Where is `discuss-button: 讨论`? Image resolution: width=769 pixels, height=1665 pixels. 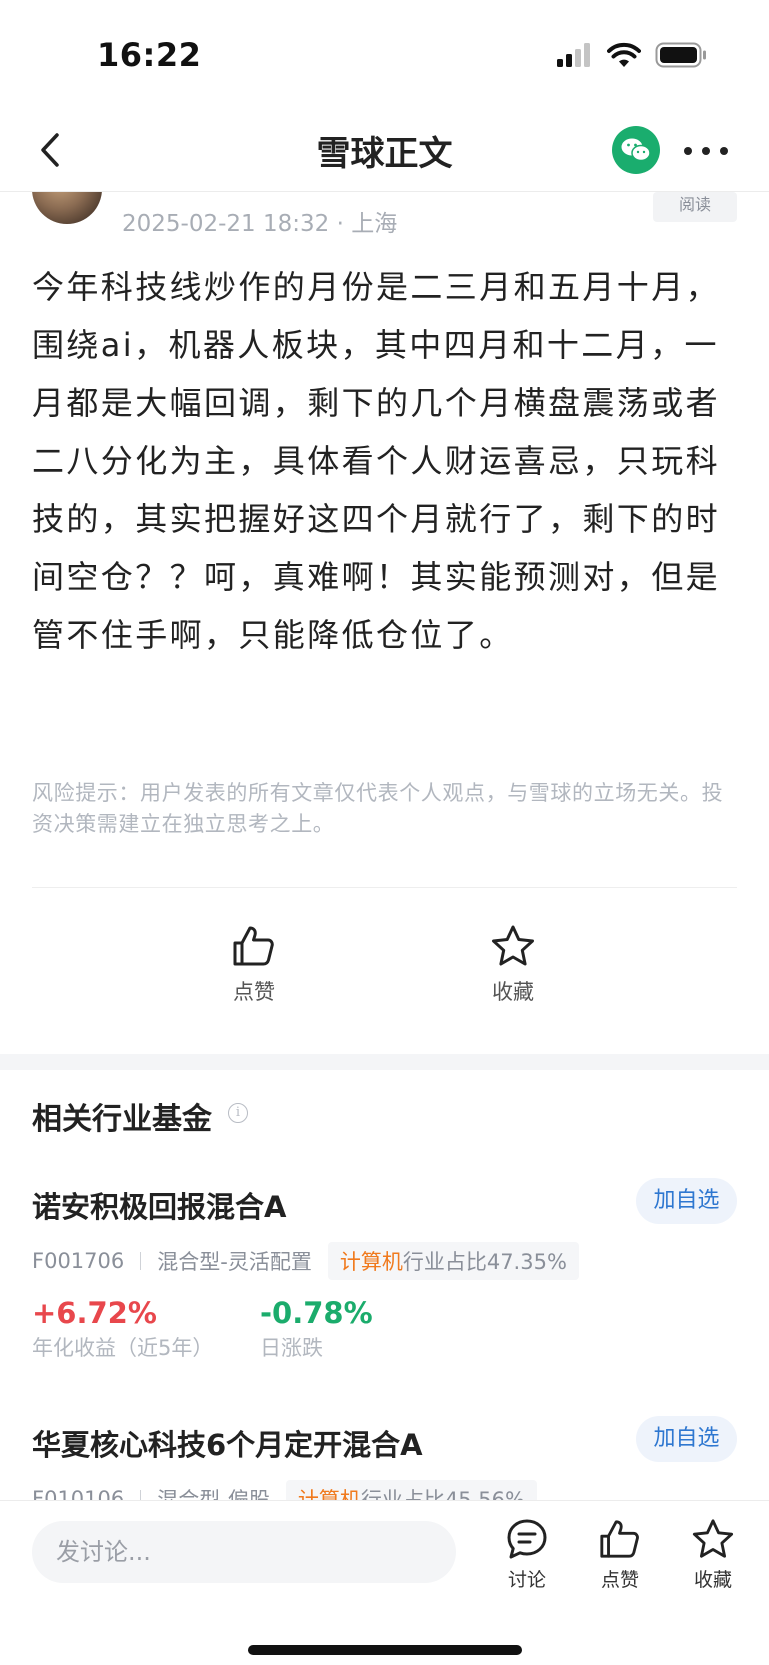
discuss-button: 讨论 is located at coordinates (527, 1554).